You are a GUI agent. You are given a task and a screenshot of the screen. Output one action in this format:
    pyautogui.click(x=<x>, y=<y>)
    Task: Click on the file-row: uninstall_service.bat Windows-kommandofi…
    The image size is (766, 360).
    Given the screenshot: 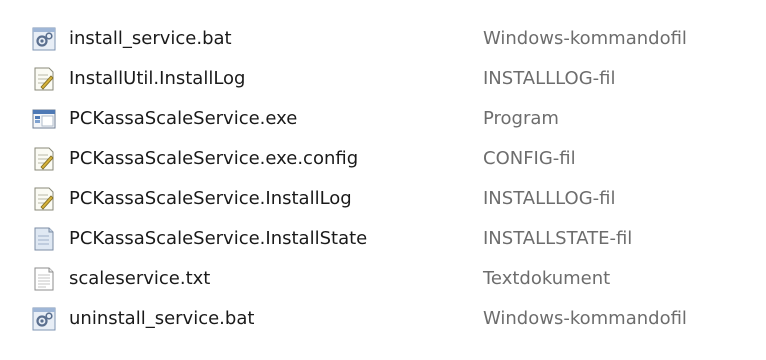 What is the action you would take?
    pyautogui.click(x=391, y=319)
    